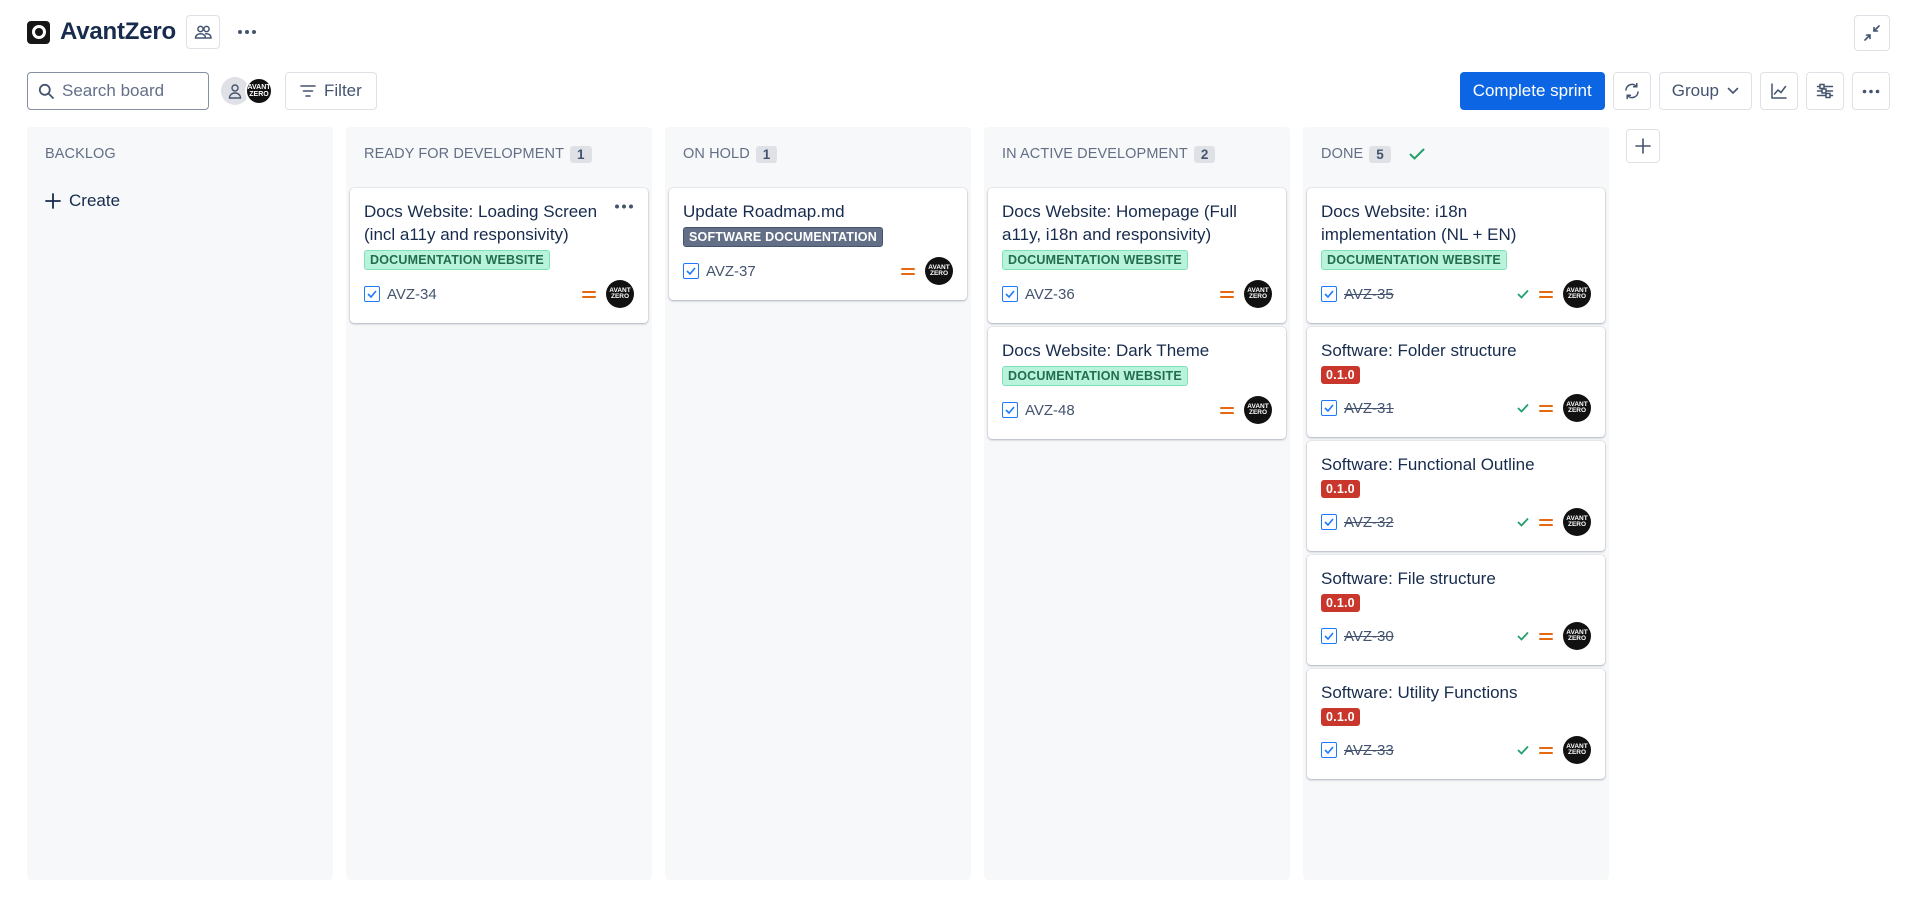  I want to click on search-box, so click(118, 91).